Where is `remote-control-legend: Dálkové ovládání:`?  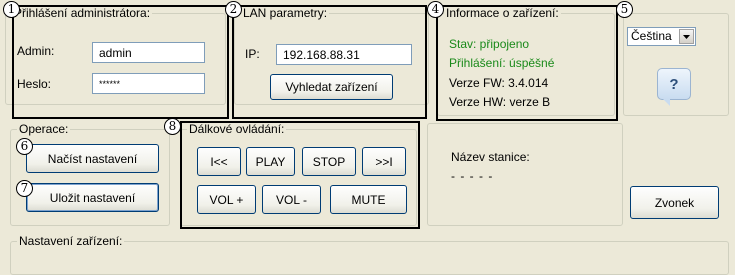
remote-control-legend: Dálkové ovládání: is located at coordinates (237, 129).